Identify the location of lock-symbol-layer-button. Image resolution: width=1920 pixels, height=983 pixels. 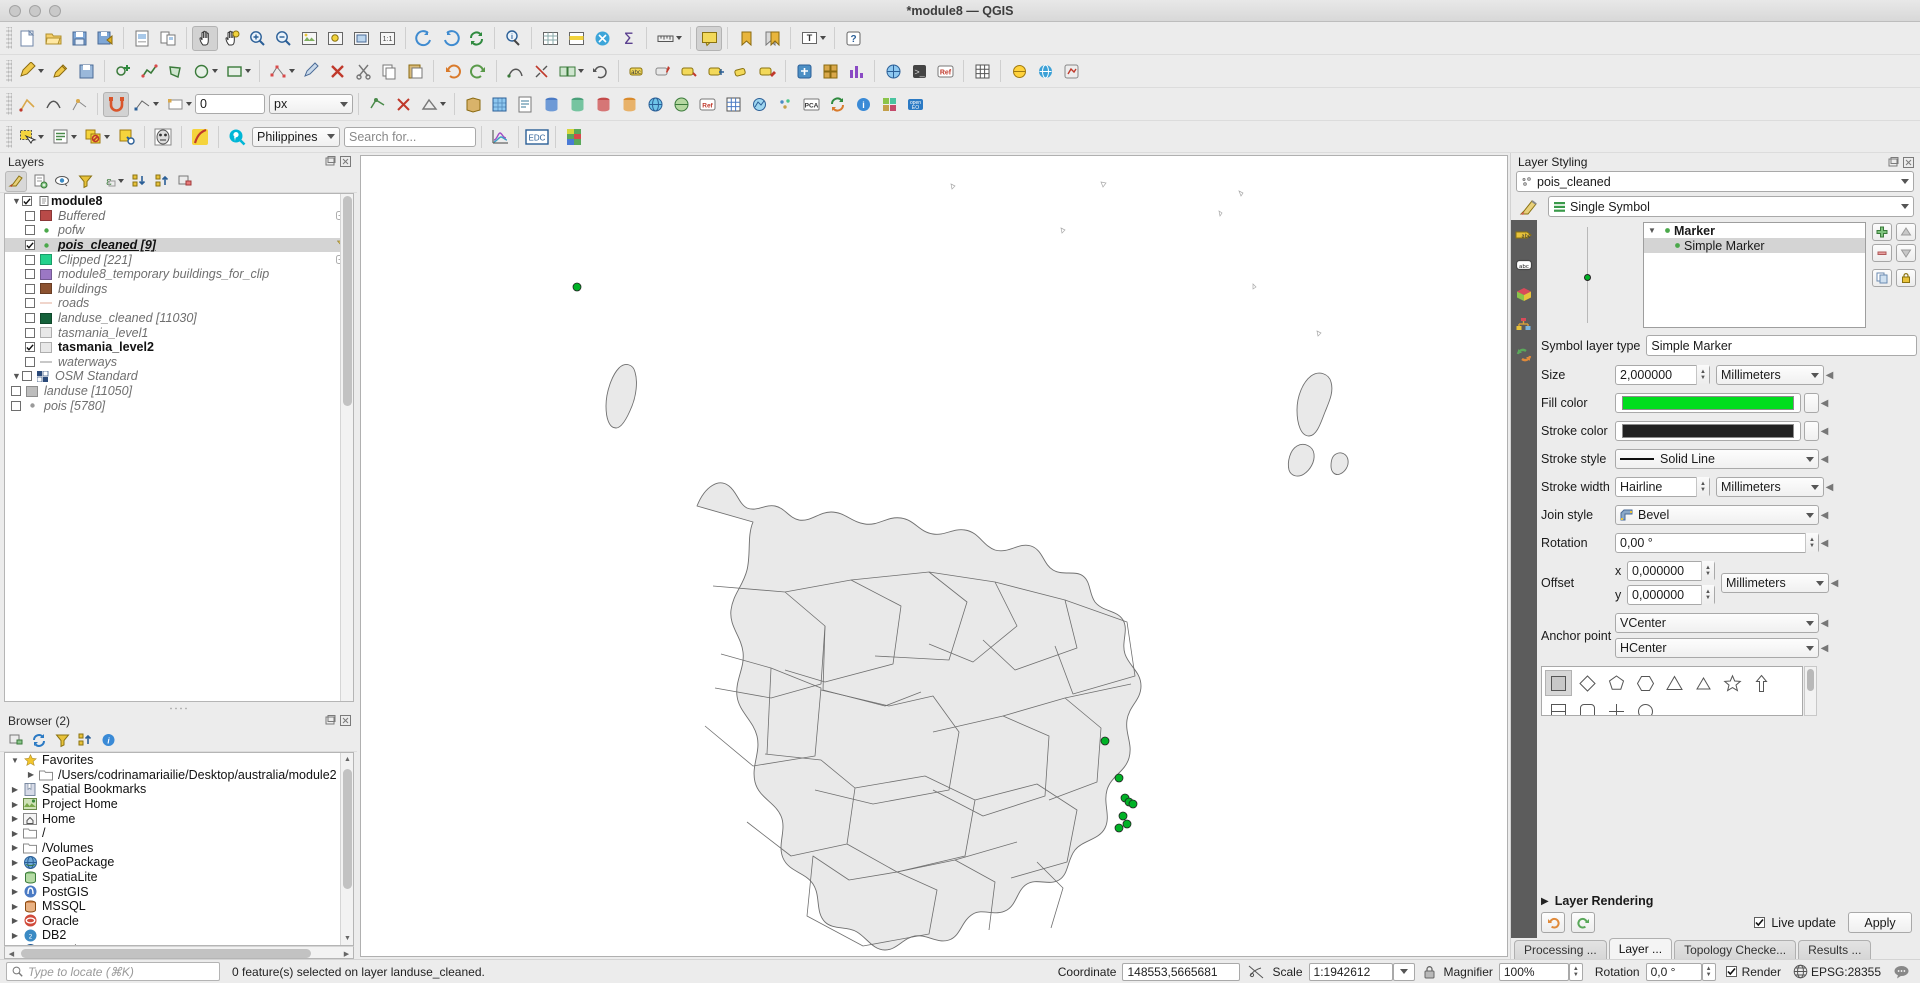
(1906, 278).